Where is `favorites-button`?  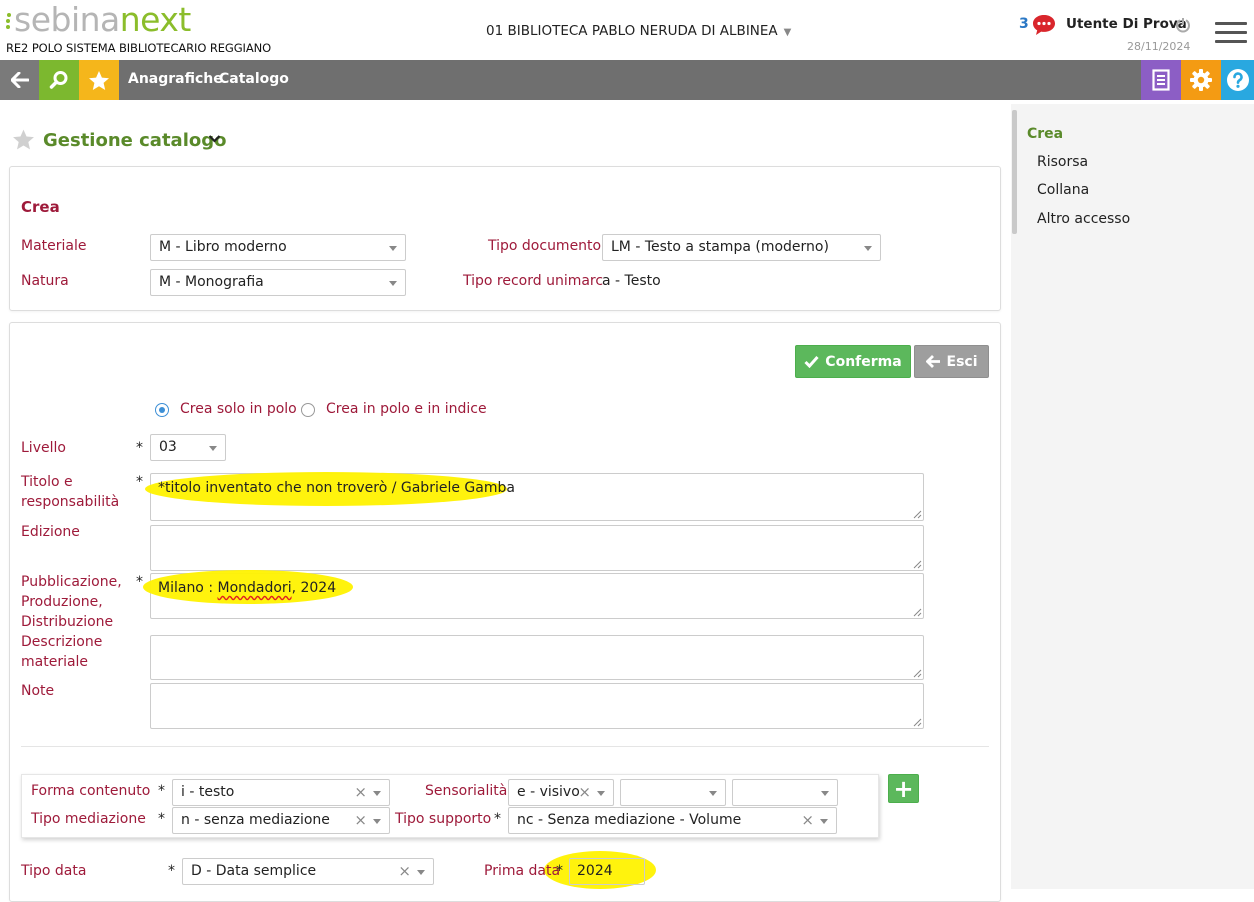 favorites-button is located at coordinates (99, 80).